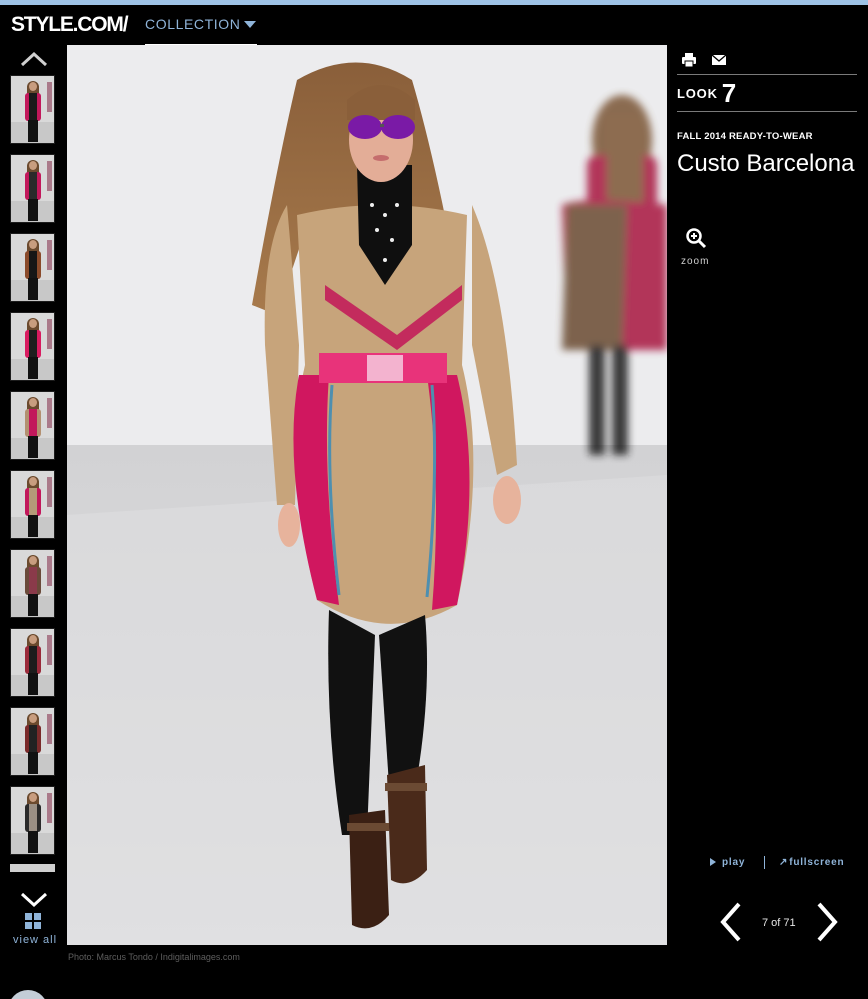 Image resolution: width=868 pixels, height=999 pixels. What do you see at coordinates (33, 921) in the screenshot?
I see `grid-icon` at bounding box center [33, 921].